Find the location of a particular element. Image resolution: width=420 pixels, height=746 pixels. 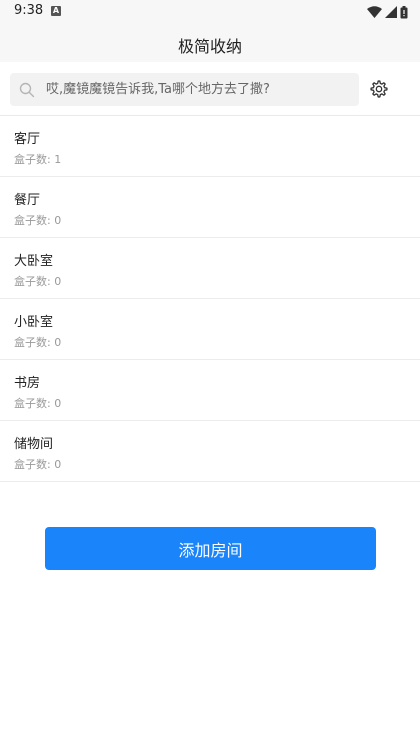

list-item: 储物间 盒子数: 0 is located at coordinates (210, 451).